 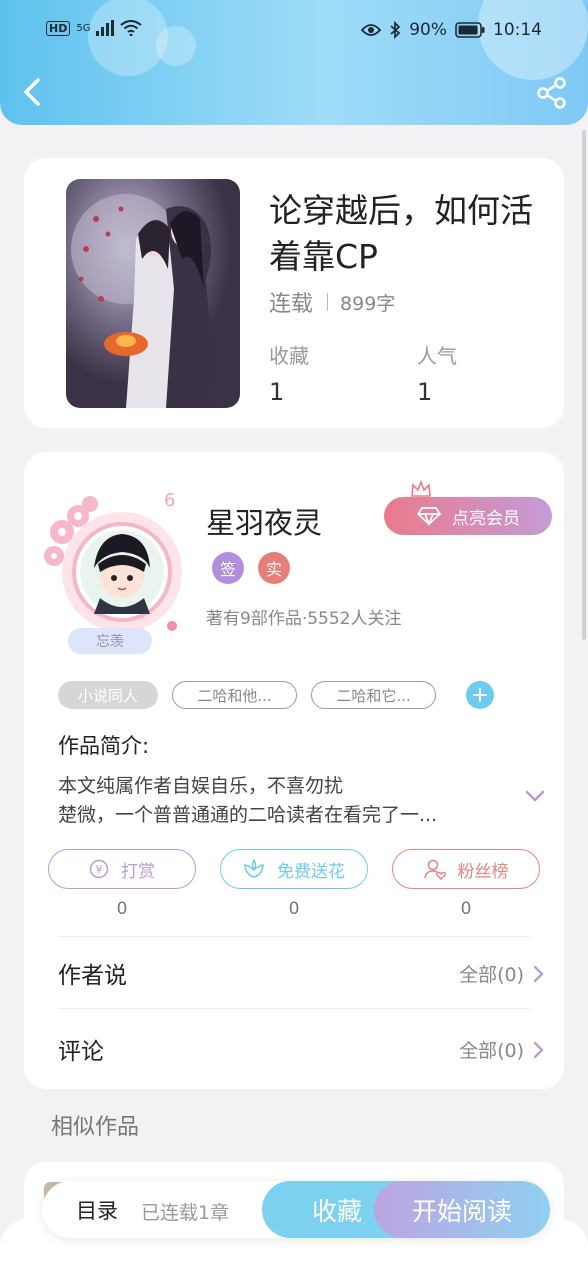 I want to click on share-icon, so click(x=551, y=93).